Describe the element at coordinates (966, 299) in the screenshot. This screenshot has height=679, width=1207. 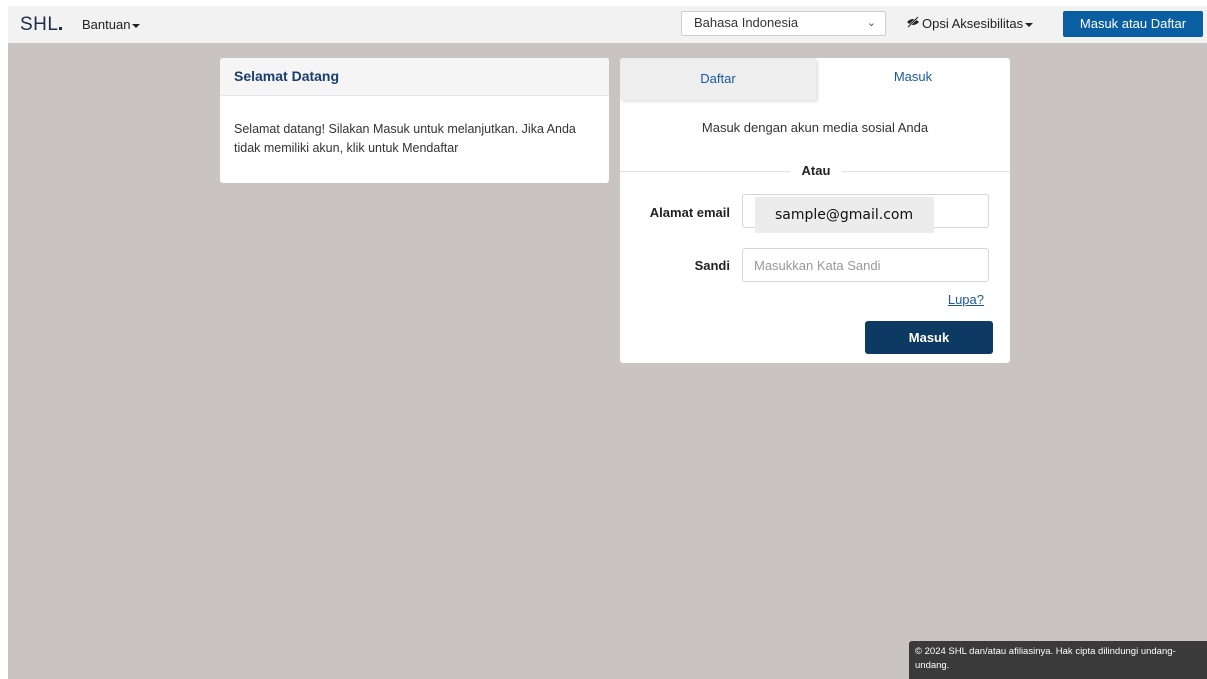
I see `forgot-password-link: Lupa?` at that location.